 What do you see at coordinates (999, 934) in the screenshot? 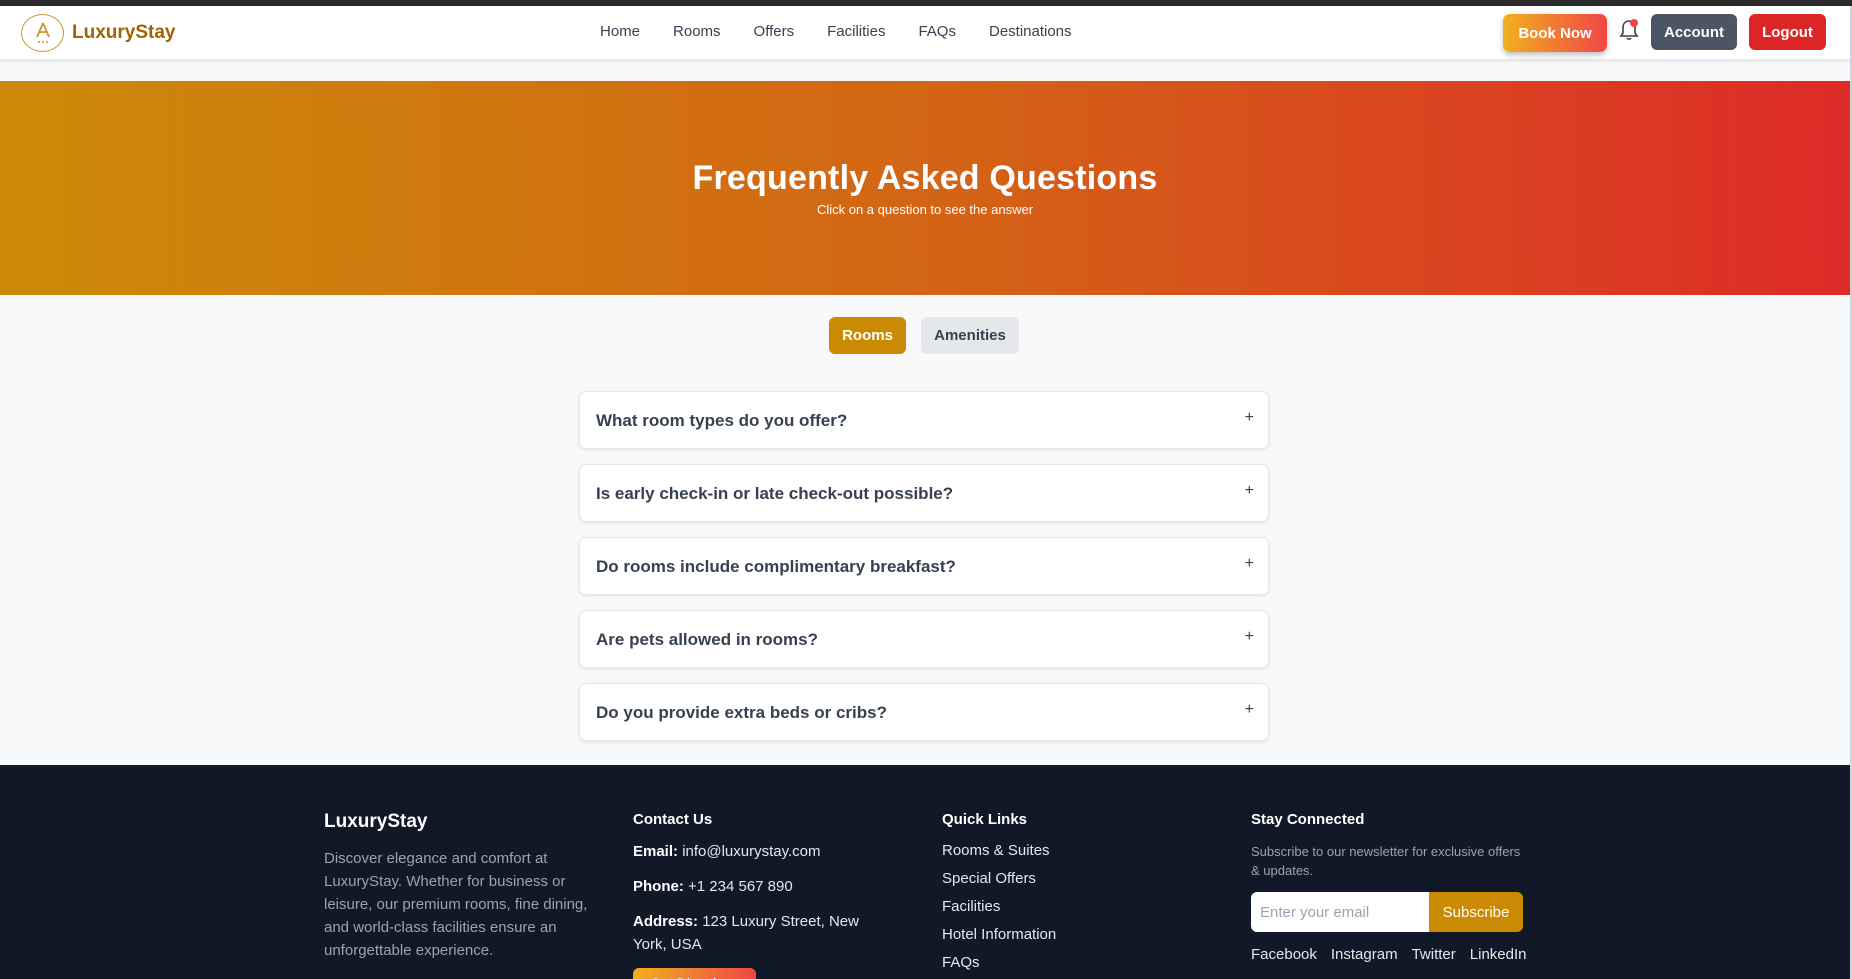
I see `footer-link-hotel-information: Hotel Information` at bounding box center [999, 934].